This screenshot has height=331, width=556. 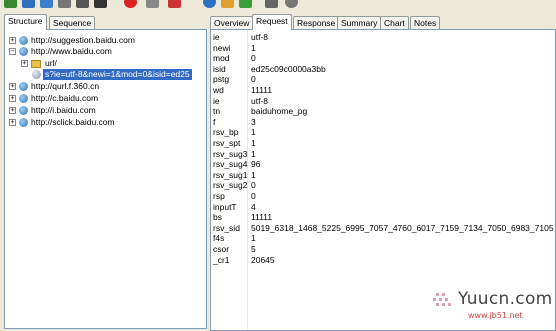 I want to click on tree-item-c-baidu: + http://c.baidu.com, so click(x=105, y=98).